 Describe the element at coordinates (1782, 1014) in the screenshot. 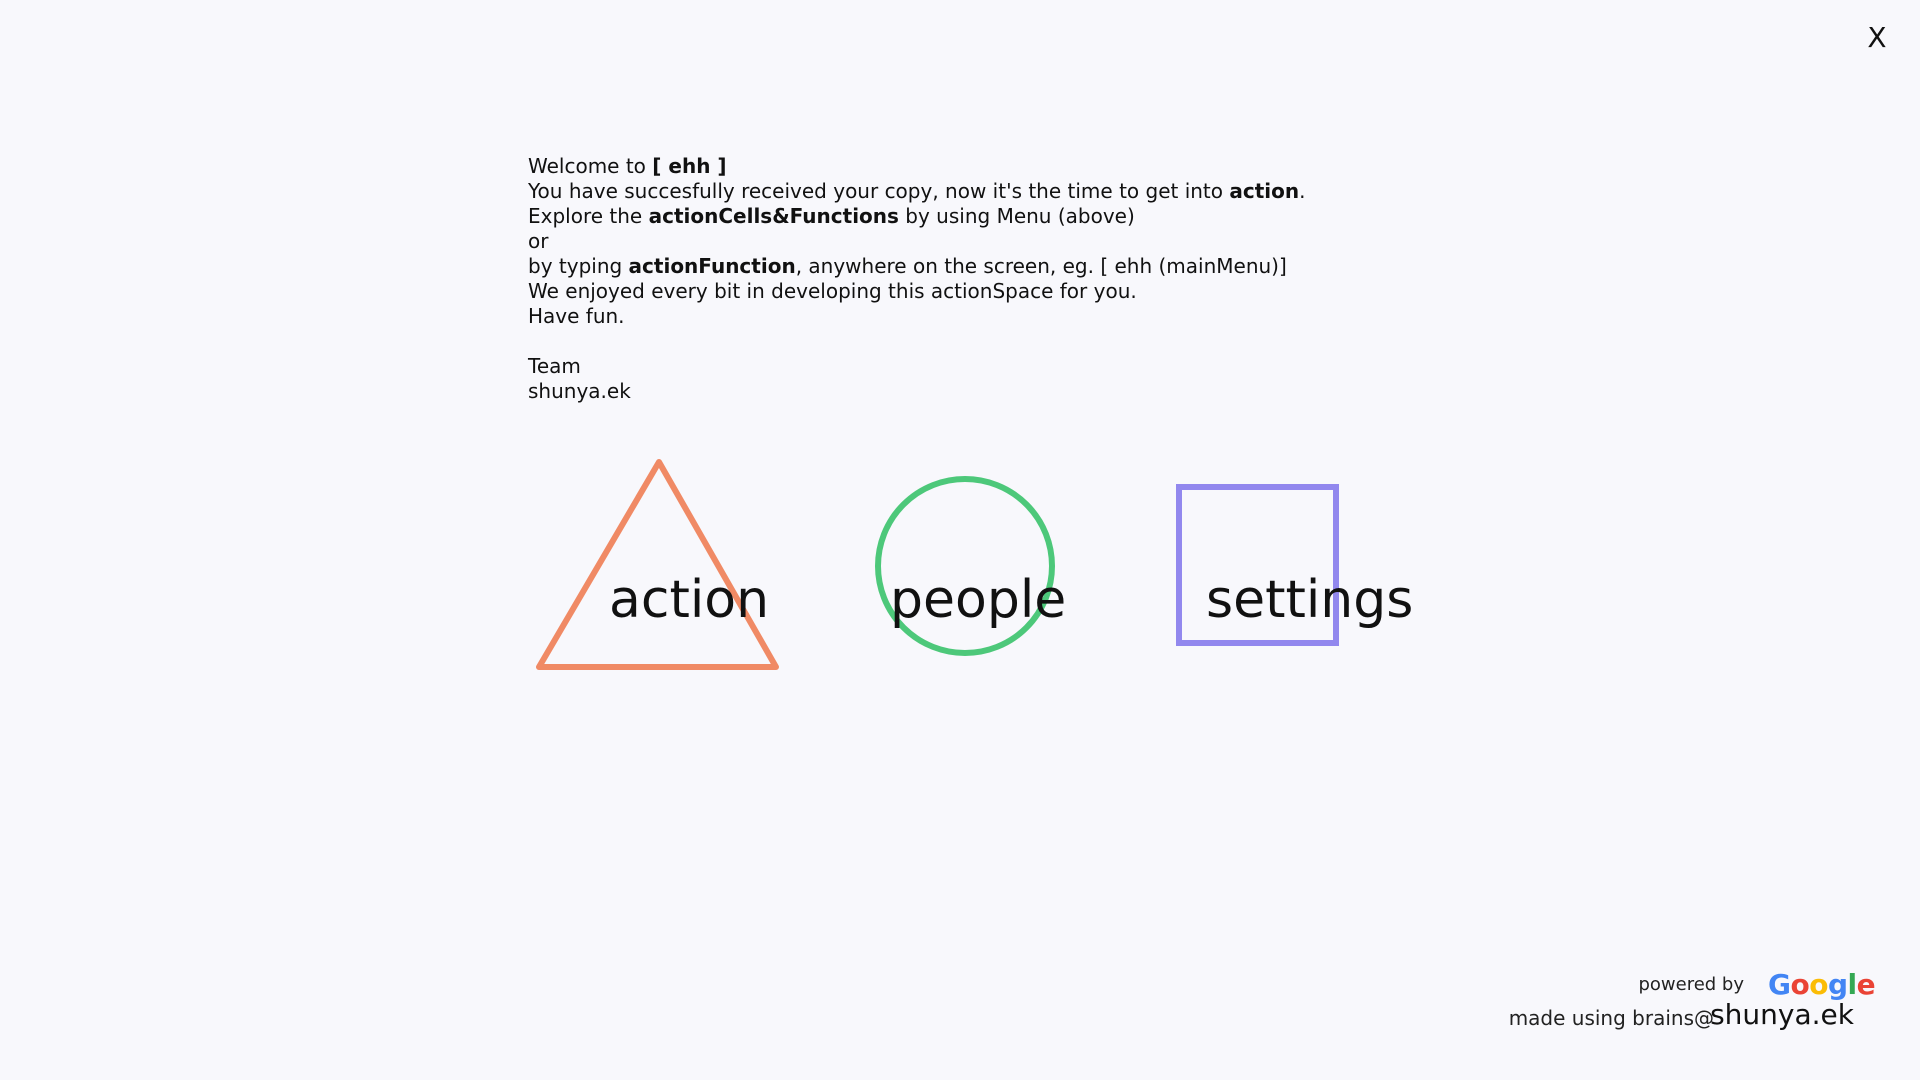

I see `shunya-logo: shunya.ek` at that location.